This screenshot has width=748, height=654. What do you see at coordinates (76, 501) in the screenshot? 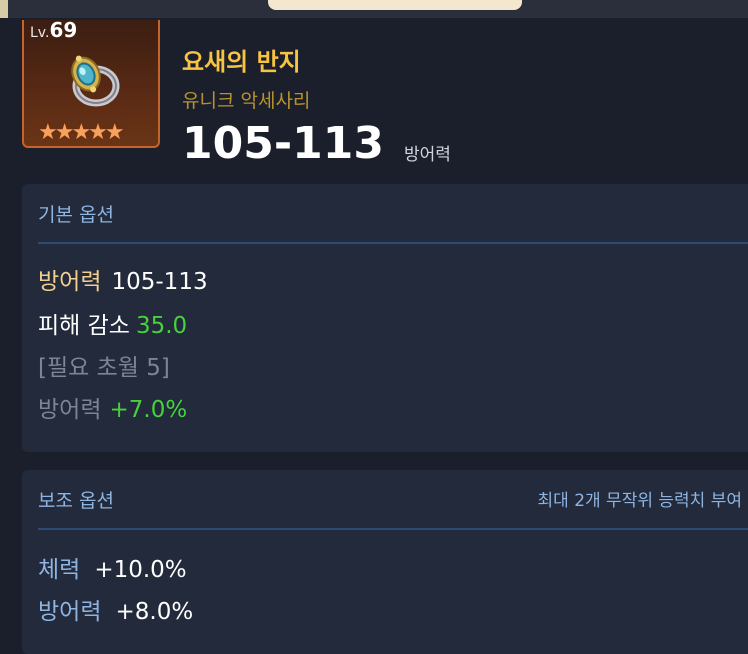
I see `section-title: 보조 옵션` at bounding box center [76, 501].